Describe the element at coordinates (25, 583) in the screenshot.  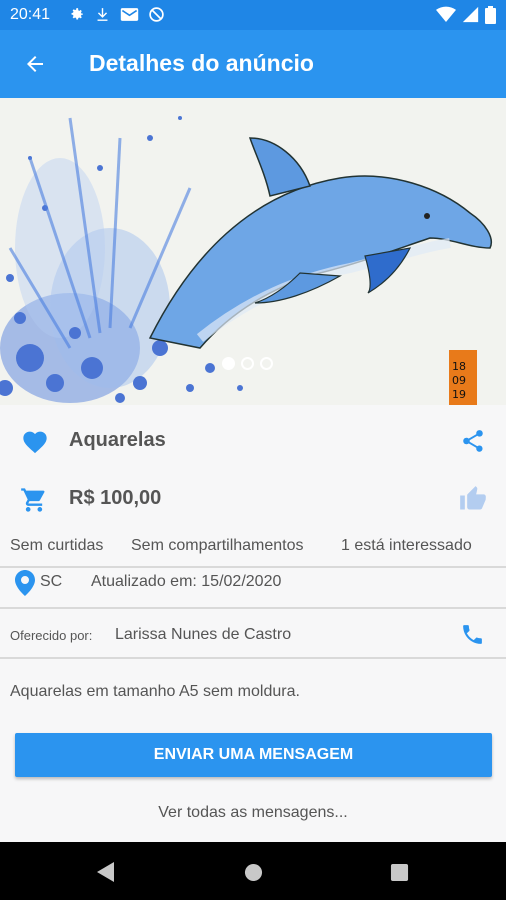
I see `location-pin-icon` at that location.